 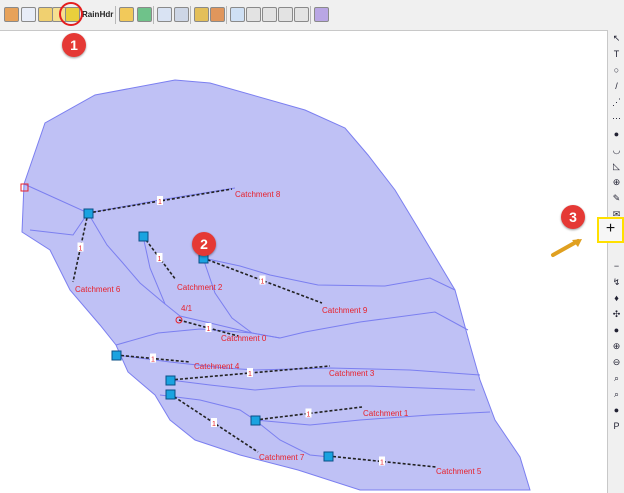 What do you see at coordinates (616, 410) in the screenshot?
I see `sidebar-tool-22-icon: ●` at bounding box center [616, 410].